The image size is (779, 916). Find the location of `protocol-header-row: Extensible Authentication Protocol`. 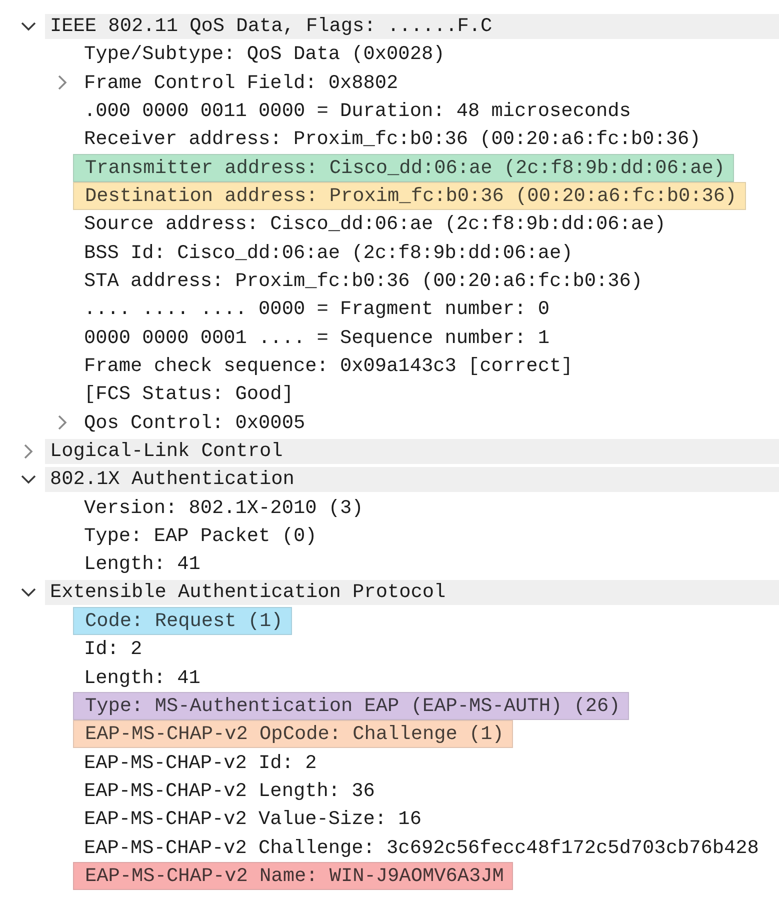

protocol-header-row: Extensible Authentication Protocol is located at coordinates (412, 593).